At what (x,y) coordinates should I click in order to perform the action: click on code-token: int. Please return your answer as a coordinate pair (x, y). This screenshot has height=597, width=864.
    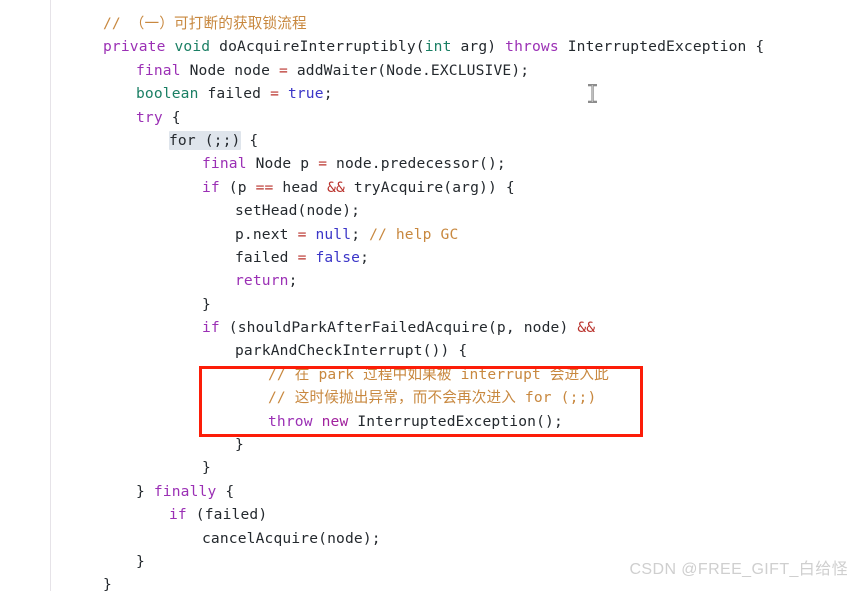
    Looking at the image, I should click on (438, 47).